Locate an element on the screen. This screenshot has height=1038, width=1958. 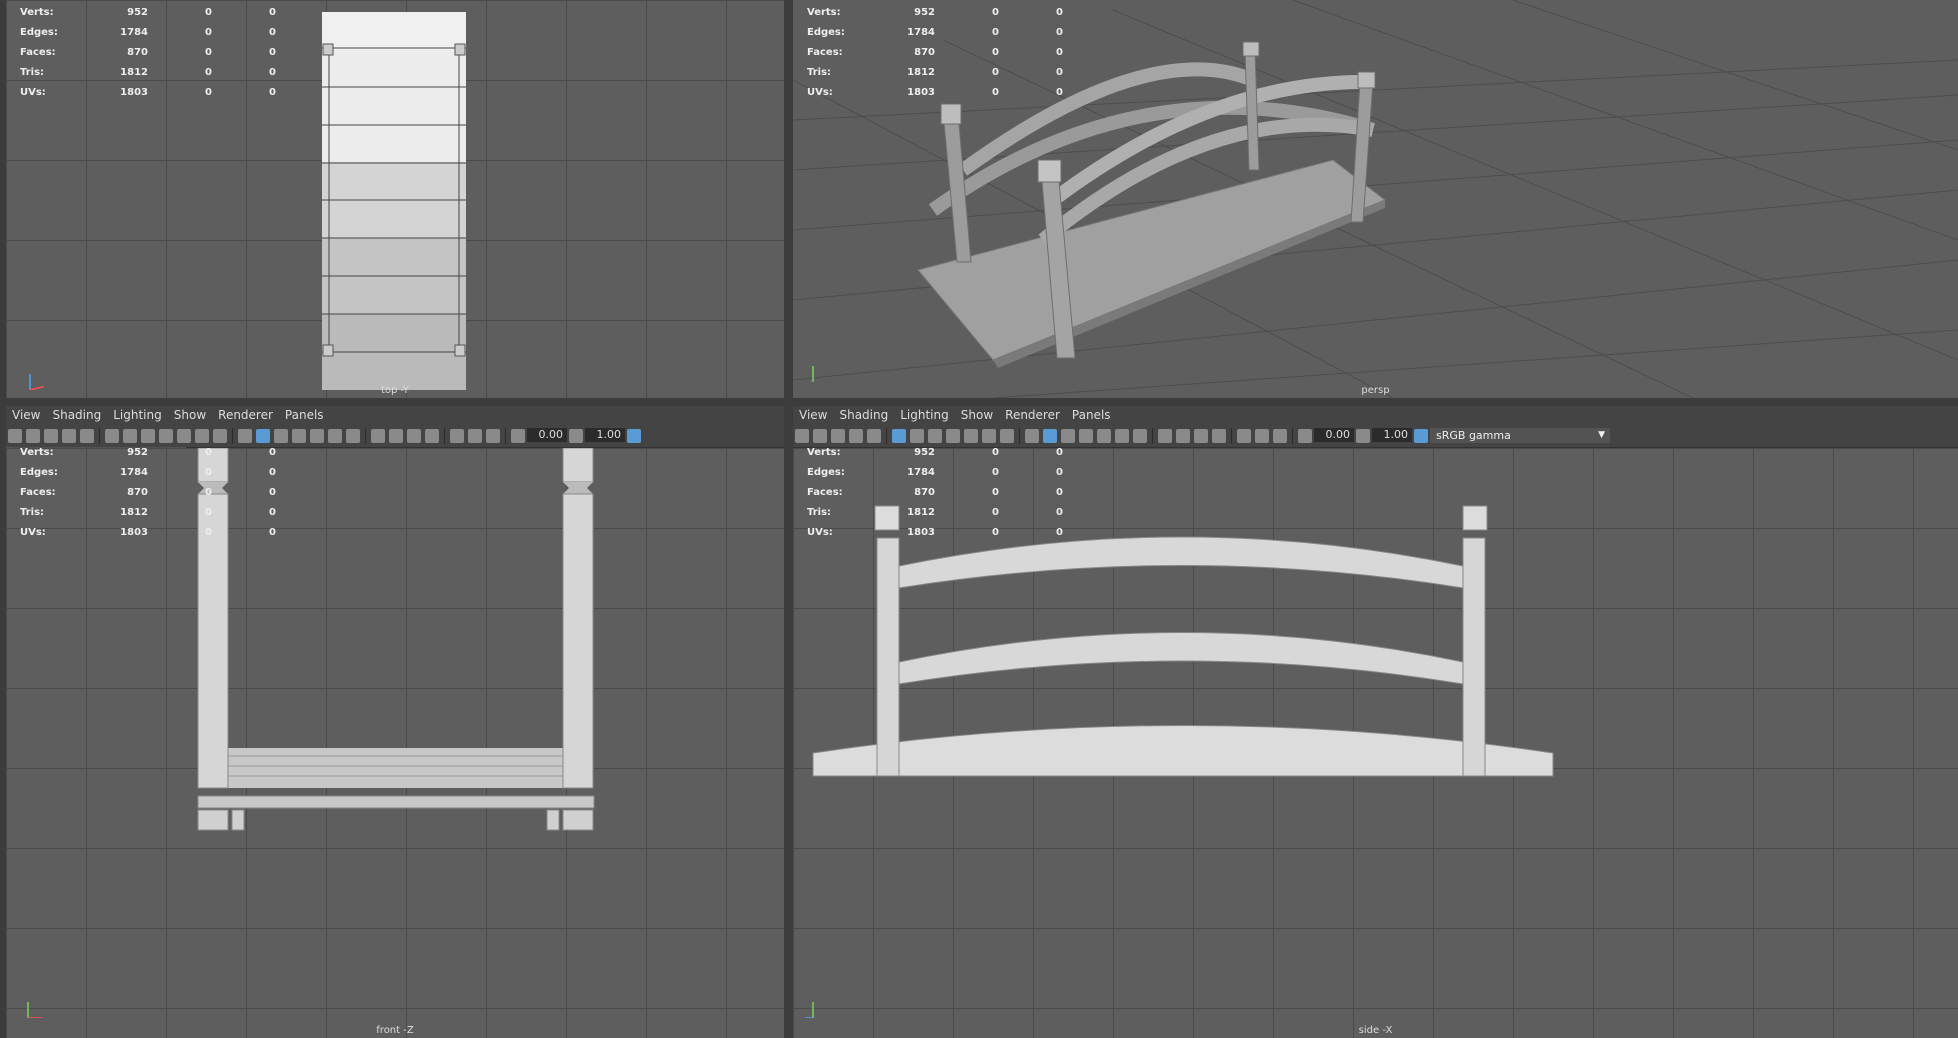
colorspace-dropdown: sRGB gamma▼ is located at coordinates (1520, 435).